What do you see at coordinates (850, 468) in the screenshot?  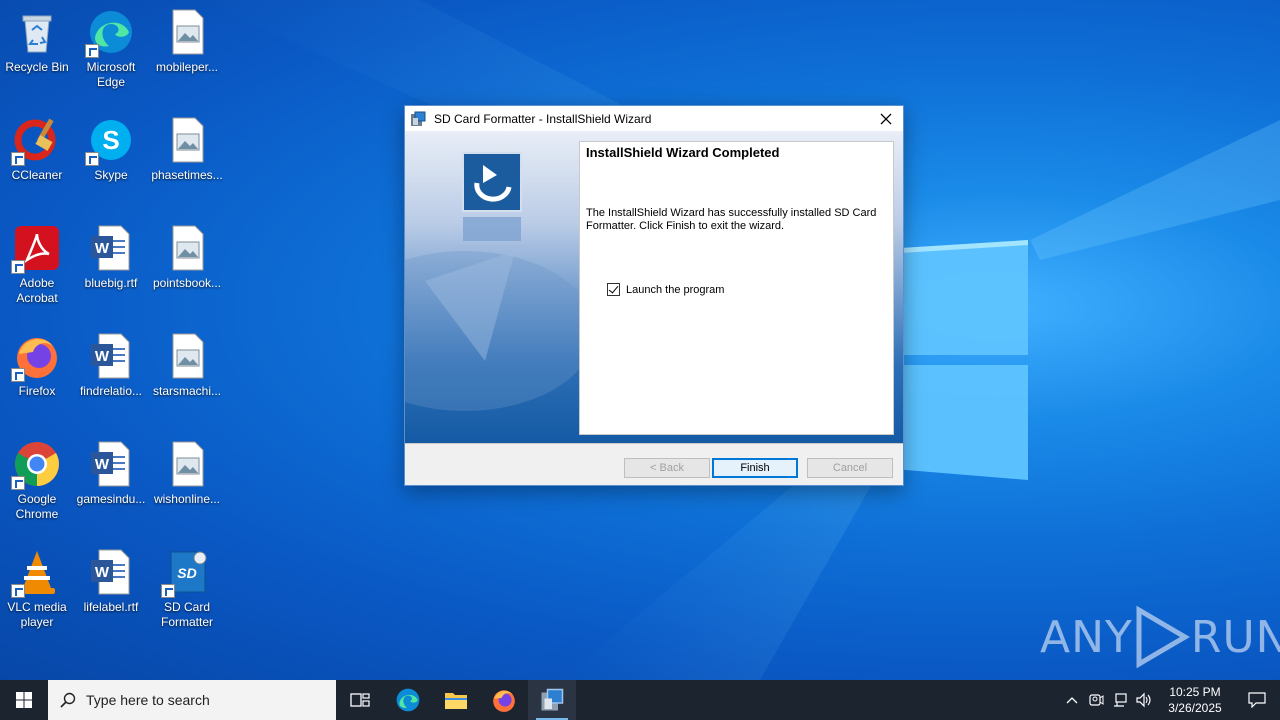 I see `cancel-button: Cancel` at bounding box center [850, 468].